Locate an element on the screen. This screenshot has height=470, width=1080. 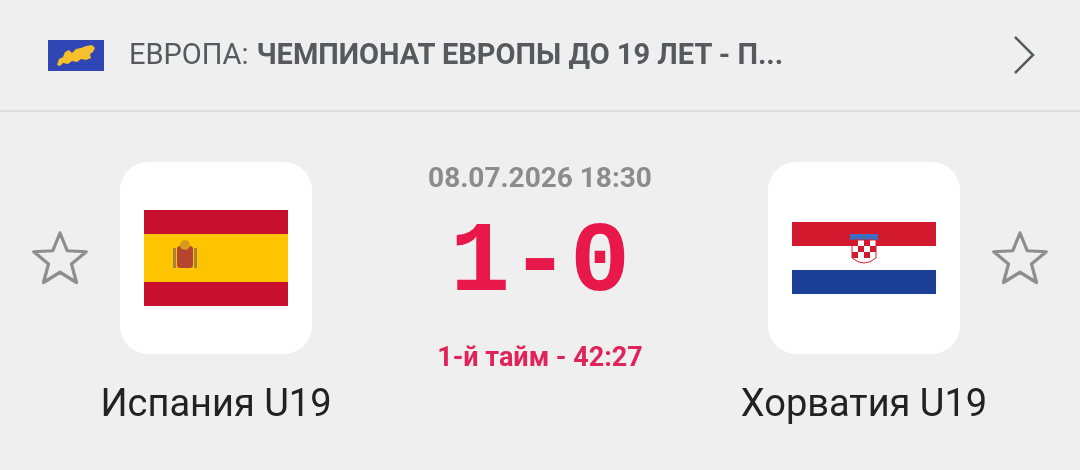
team-name: Хорватия U19 is located at coordinates (864, 403).